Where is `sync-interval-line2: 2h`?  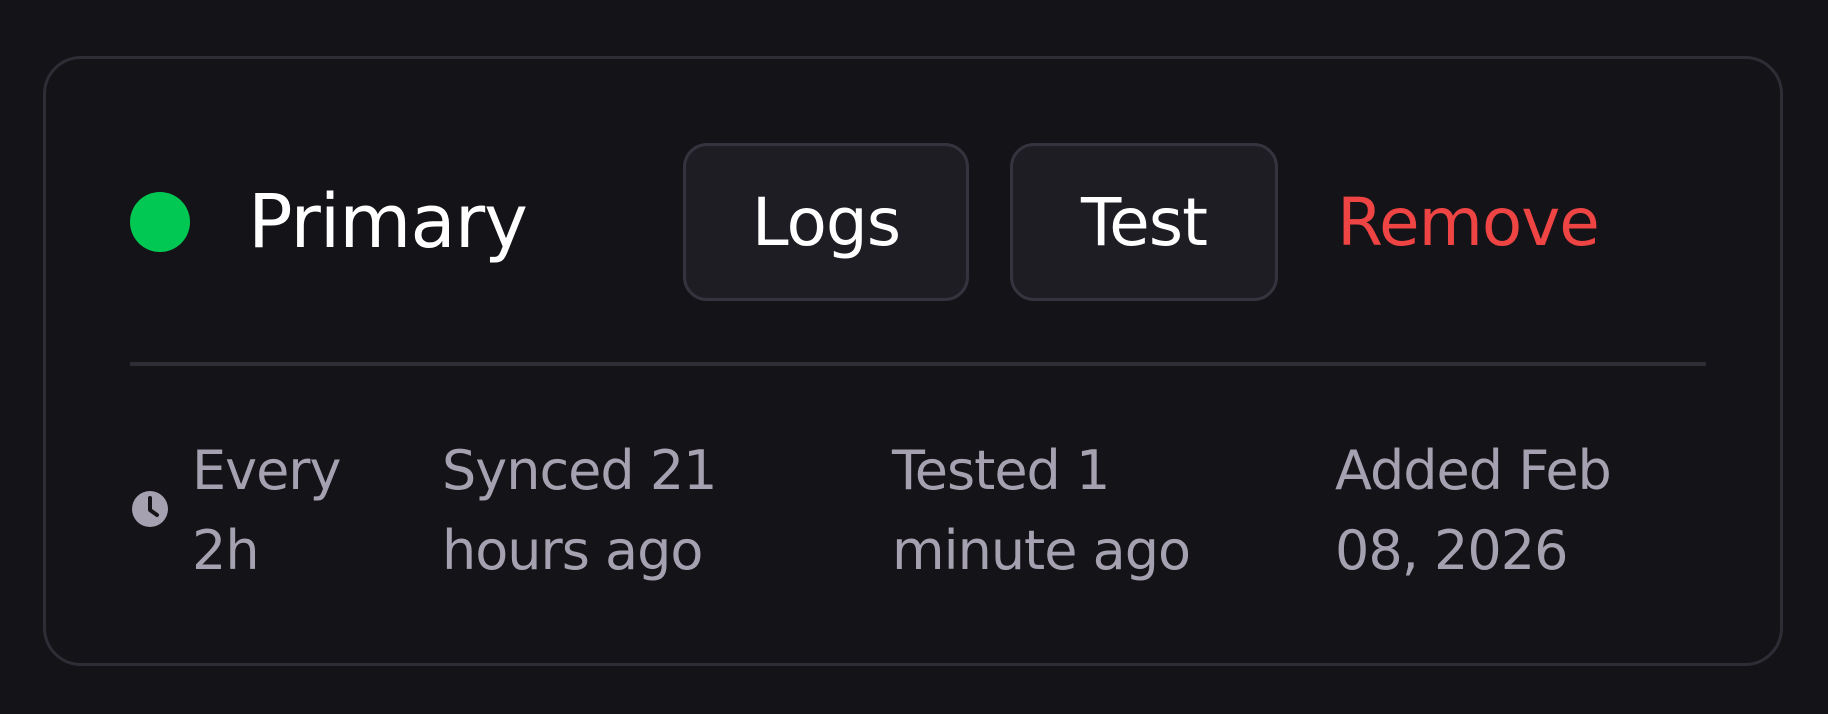
sync-interval-line2: 2h is located at coordinates (226, 550).